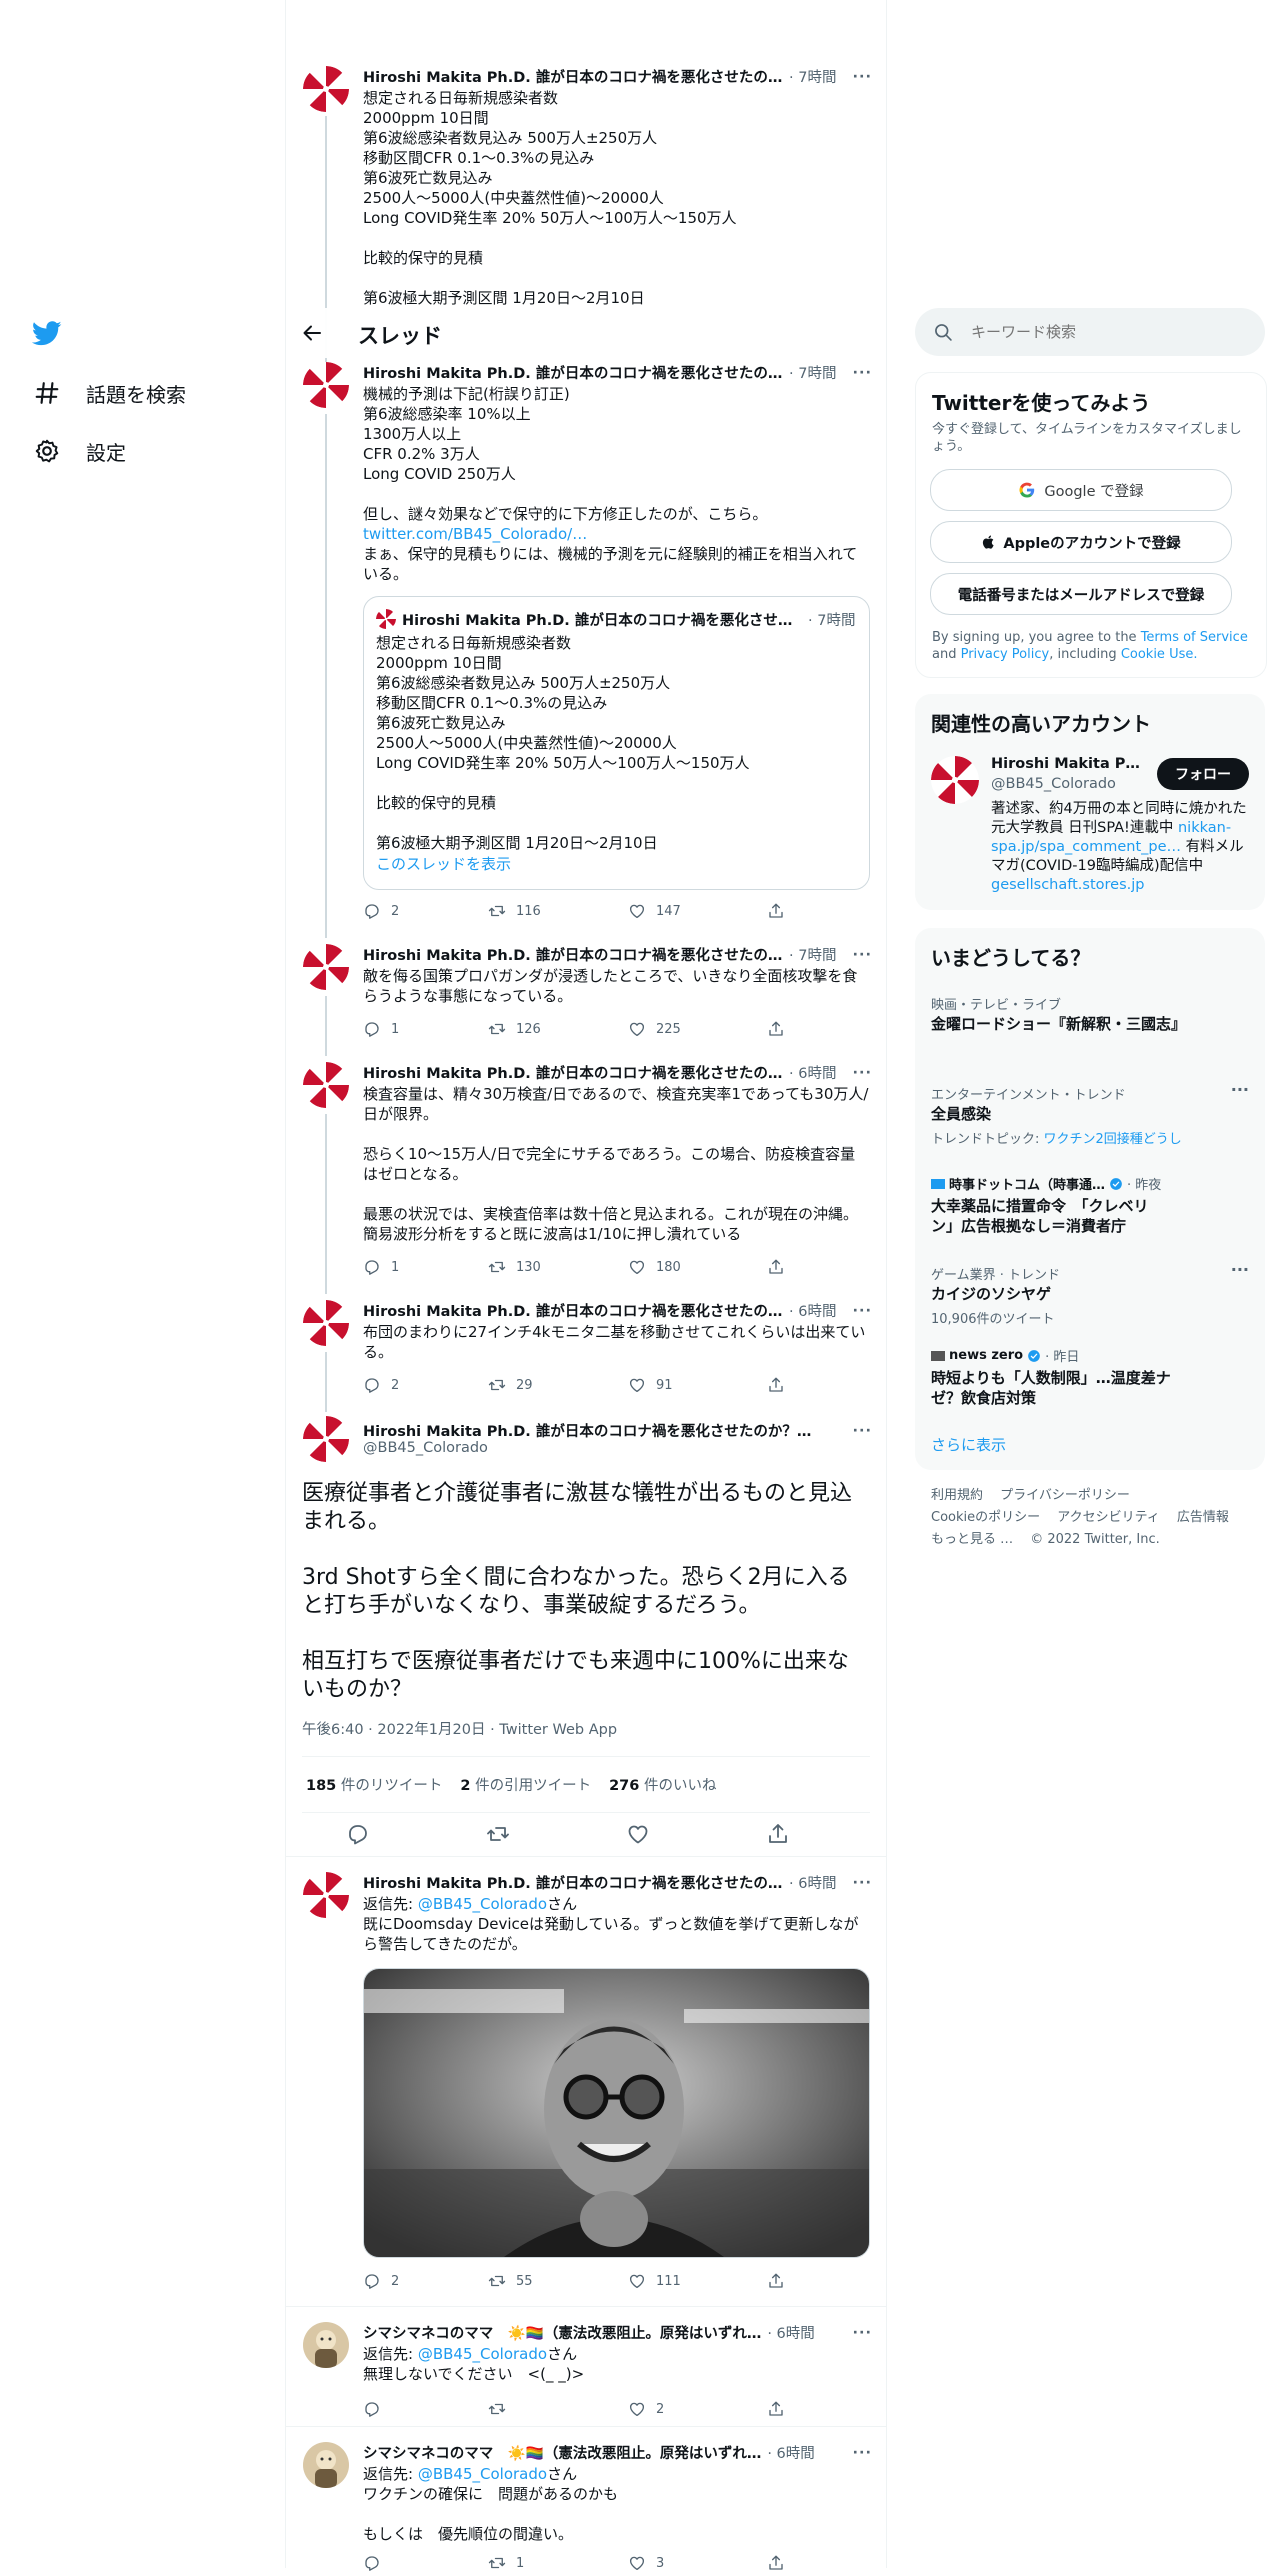 Image resolution: width=1284 pixels, height=2574 pixels. What do you see at coordinates (510, 1385) in the screenshot?
I see `retweet-button: 29` at bounding box center [510, 1385].